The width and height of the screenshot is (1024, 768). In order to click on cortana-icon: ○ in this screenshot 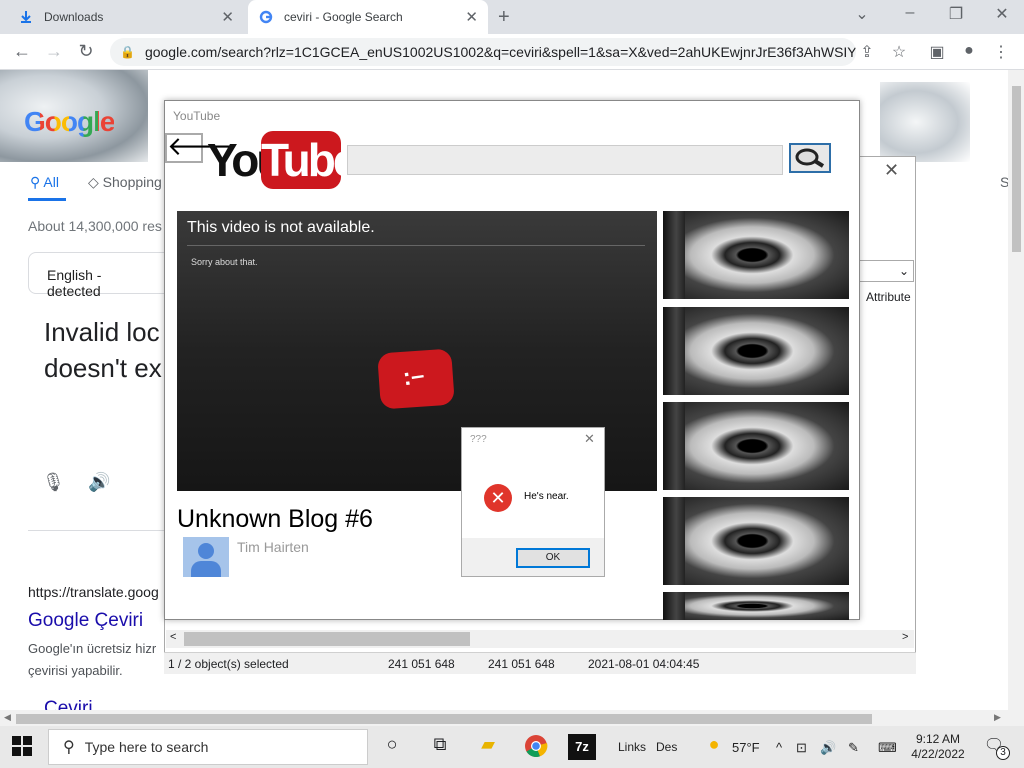, I will do `click(392, 747)`.